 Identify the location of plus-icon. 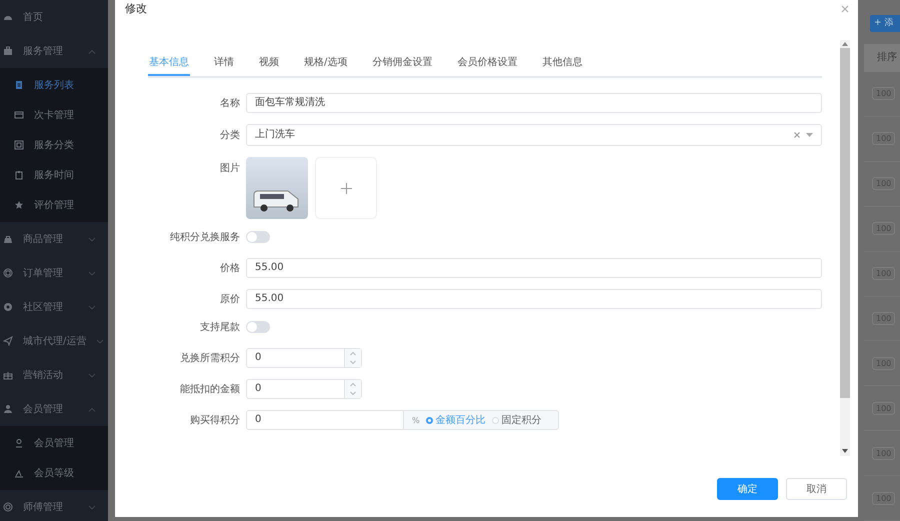
(346, 188).